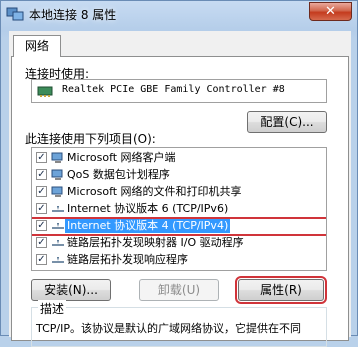 The height and width of the screenshot is (347, 358). What do you see at coordinates (179, 158) in the screenshot?
I see `list-item: ✓ Microsoft 网络客户端` at bounding box center [179, 158].